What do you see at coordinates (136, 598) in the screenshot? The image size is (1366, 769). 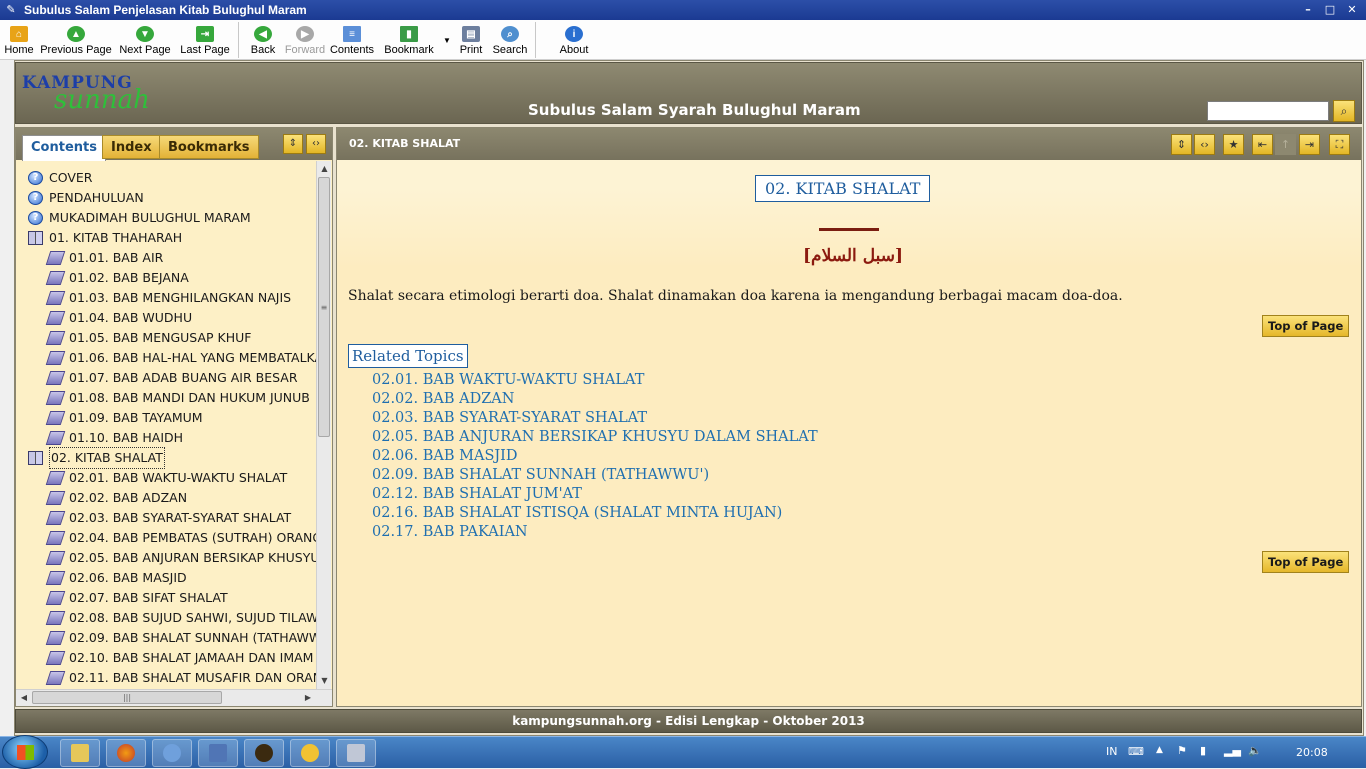 I see `tree-item: 02.07. BAB SIFAT SHALAT` at bounding box center [136, 598].